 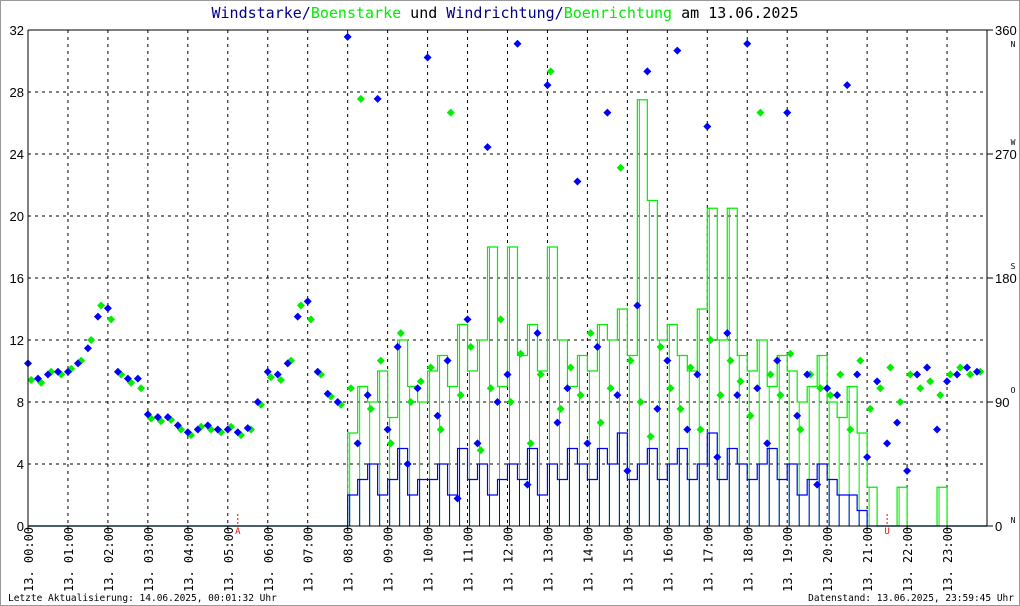 I want to click on y-tick-label: 16, so click(x=17, y=278).